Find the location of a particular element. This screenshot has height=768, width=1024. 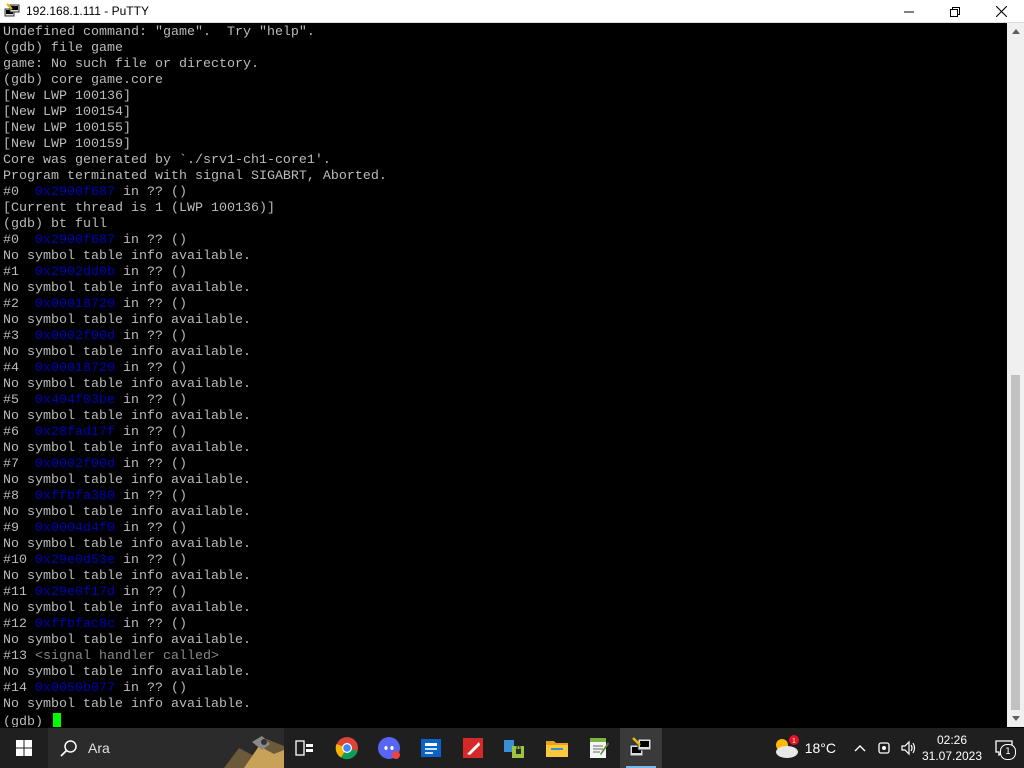

clock-time: 02:26 is located at coordinates (952, 740).